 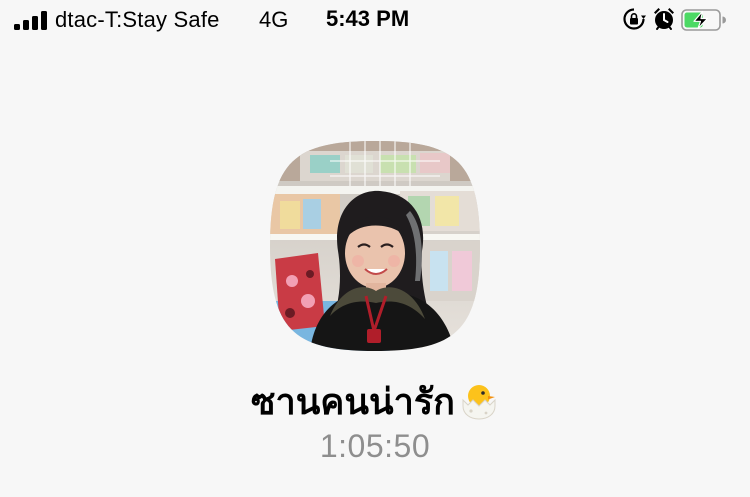 I want to click on network-type: 4G, so click(x=274, y=19).